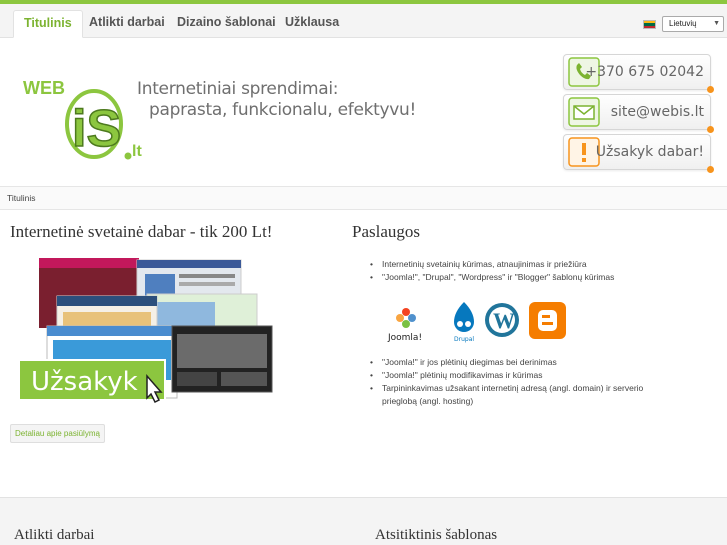 Image resolution: width=727 pixels, height=545 pixels. What do you see at coordinates (547, 320) in the screenshot?
I see `blogger-icon` at bounding box center [547, 320].